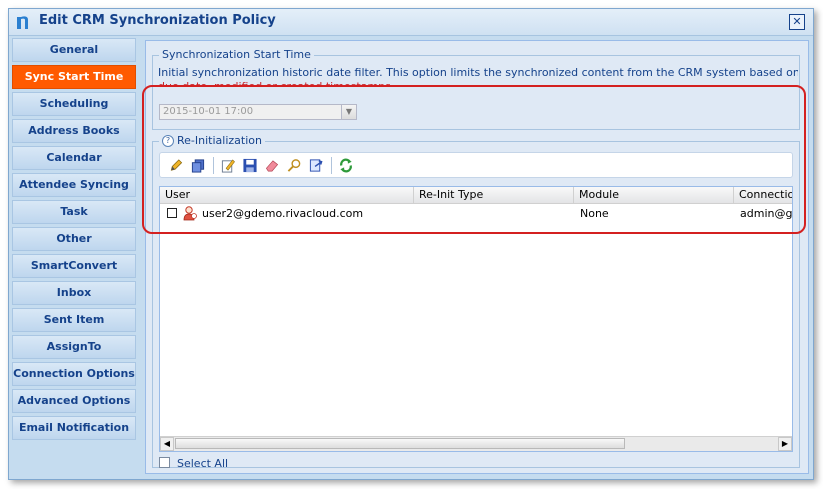 The image size is (823, 489). I want to click on horizontal-scrollbar: ◀ ▶, so click(476, 443).